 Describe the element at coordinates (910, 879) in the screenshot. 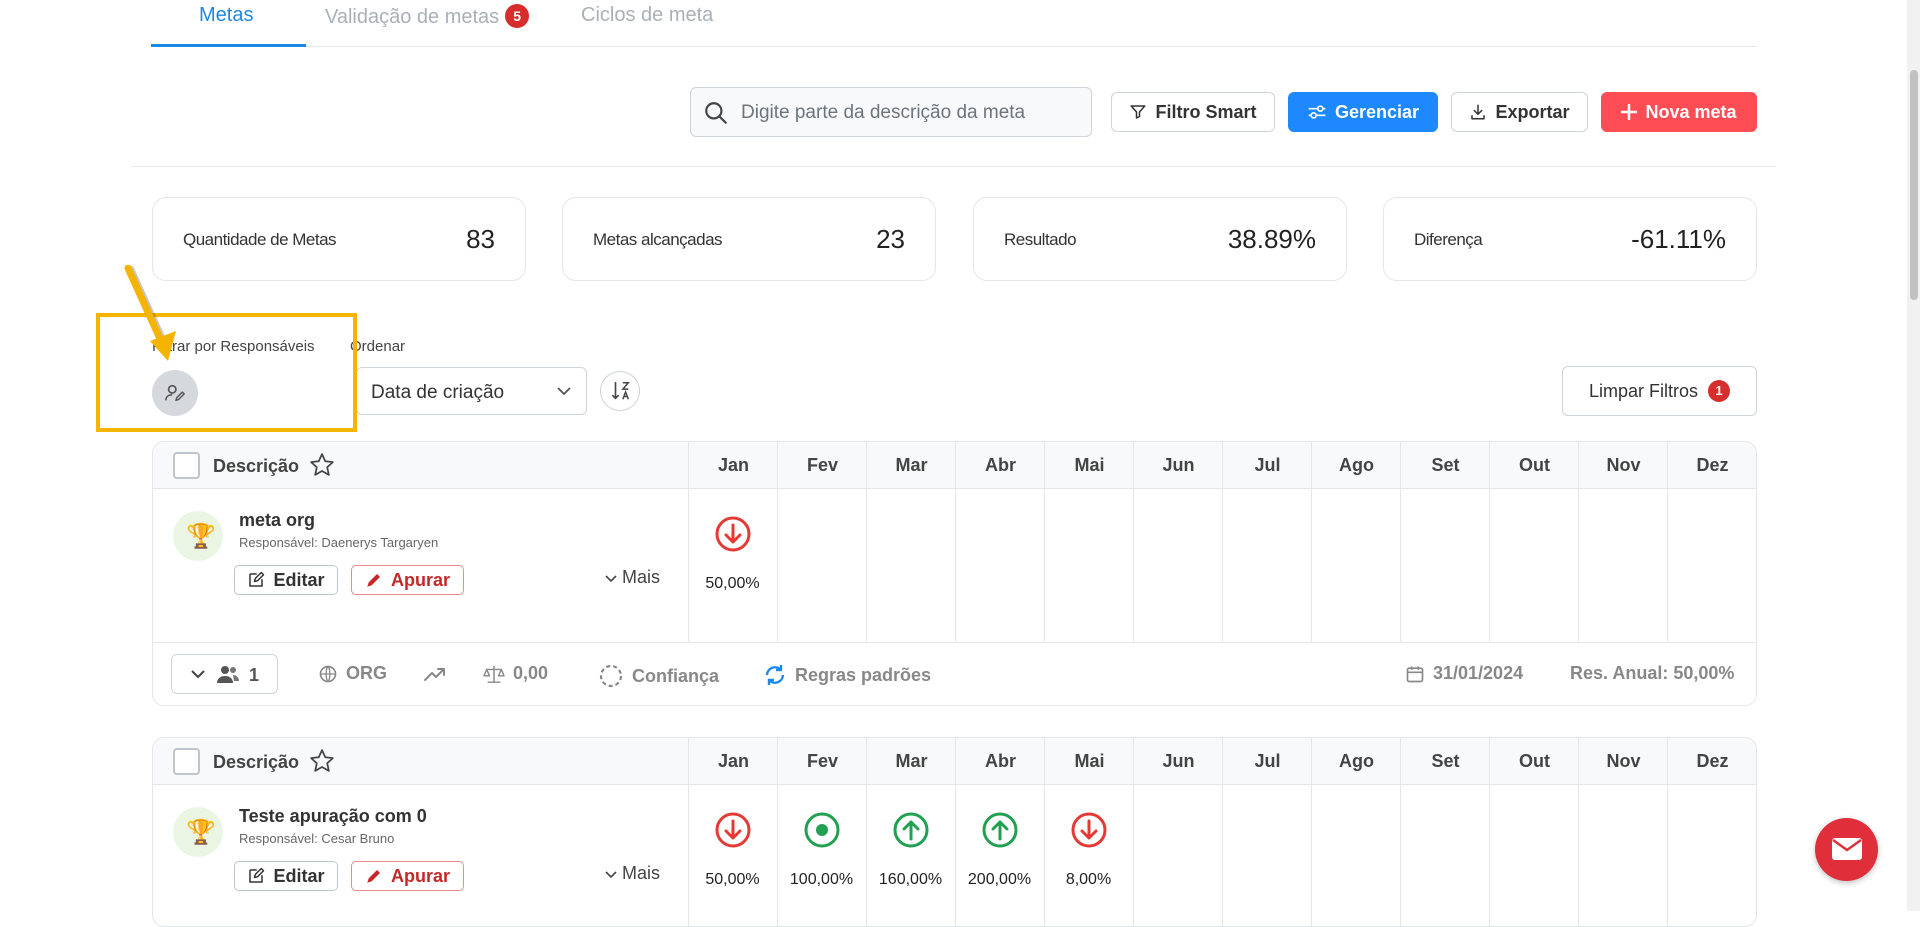

I see `month-result-value: 160,00%` at that location.